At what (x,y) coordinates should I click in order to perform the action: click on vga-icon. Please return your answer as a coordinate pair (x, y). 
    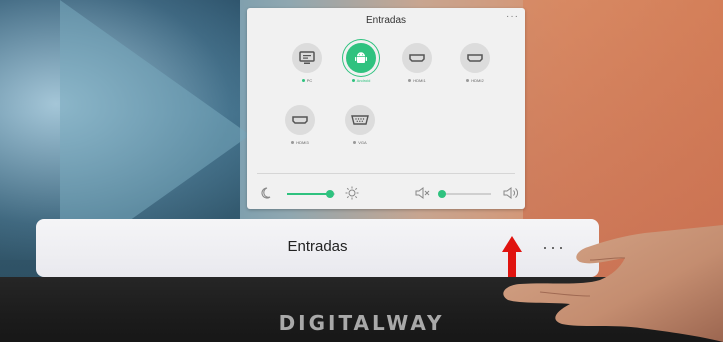
    Looking at the image, I should click on (360, 120).